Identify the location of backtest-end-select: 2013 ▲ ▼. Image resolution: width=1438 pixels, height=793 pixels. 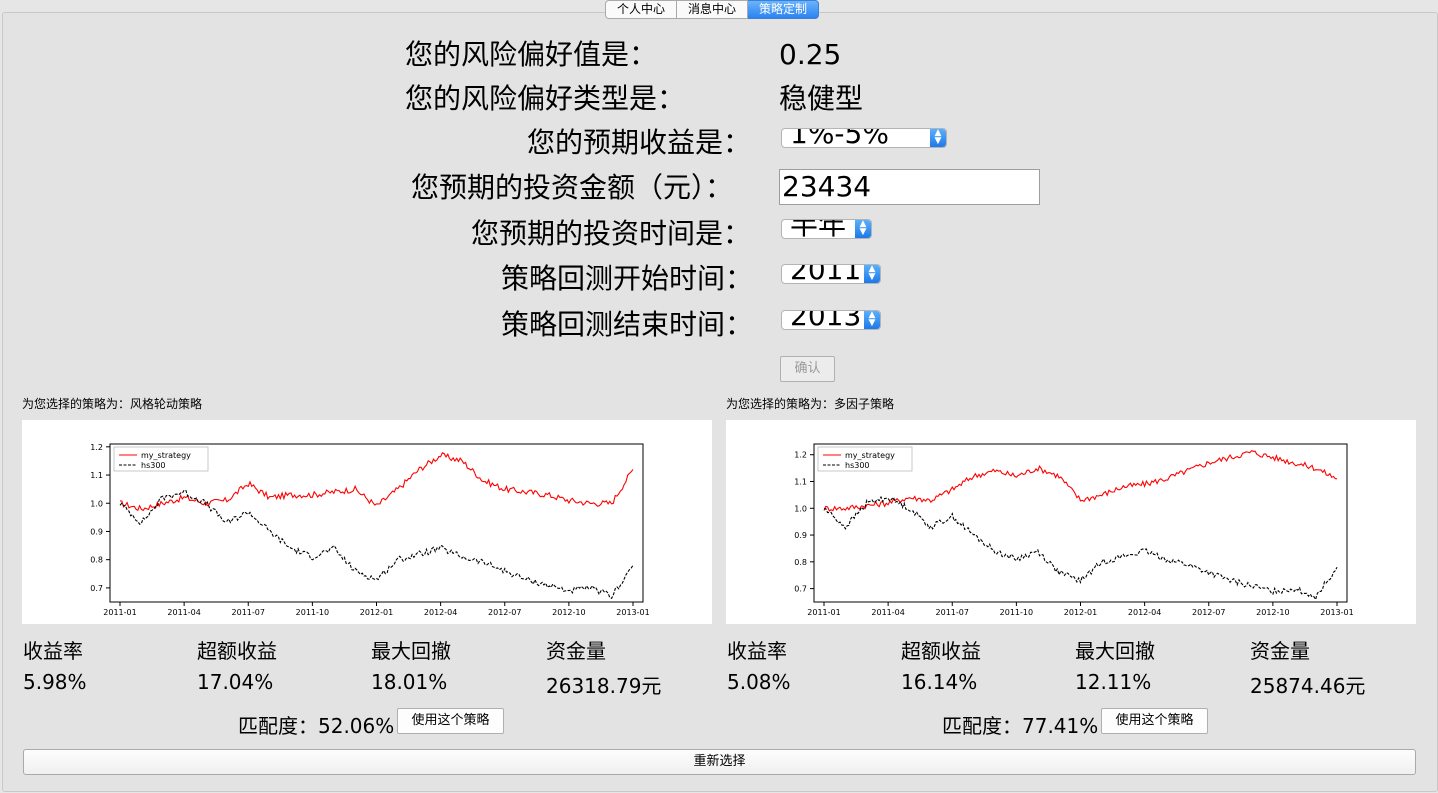
(831, 320).